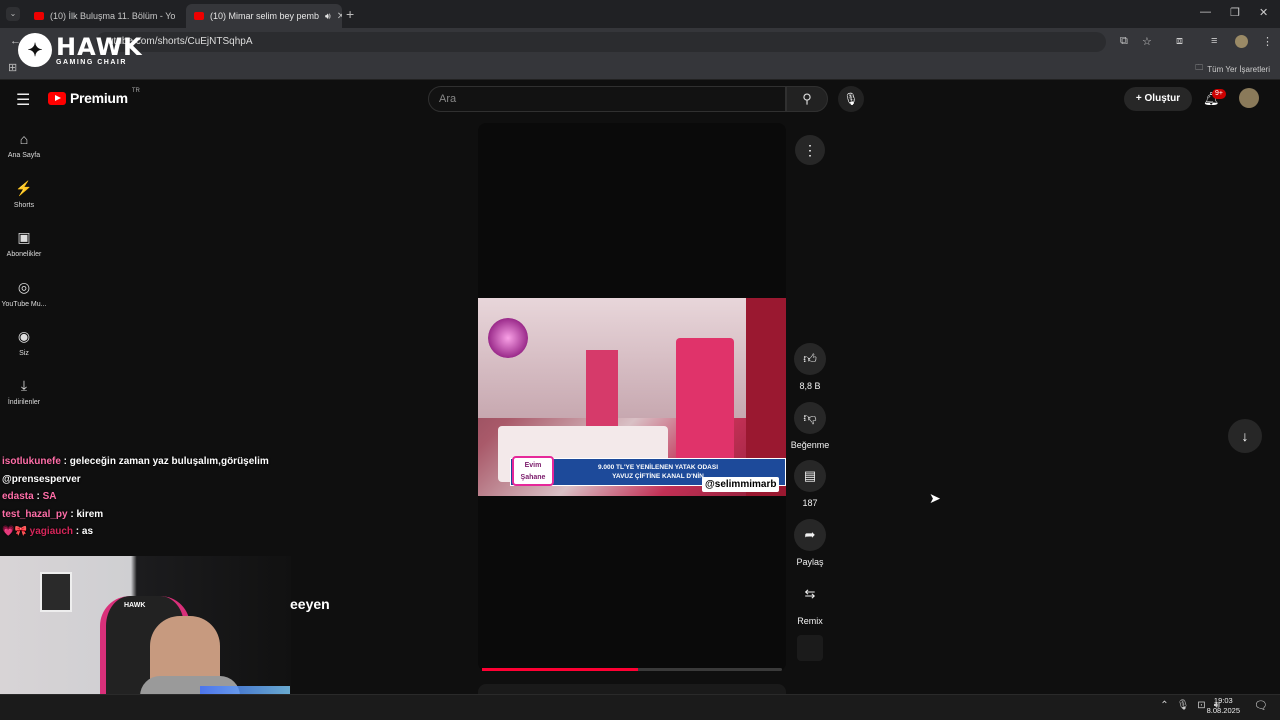 This screenshot has width=1280, height=720. I want to click on mouse-cursor-icon: ➤, so click(935, 498).